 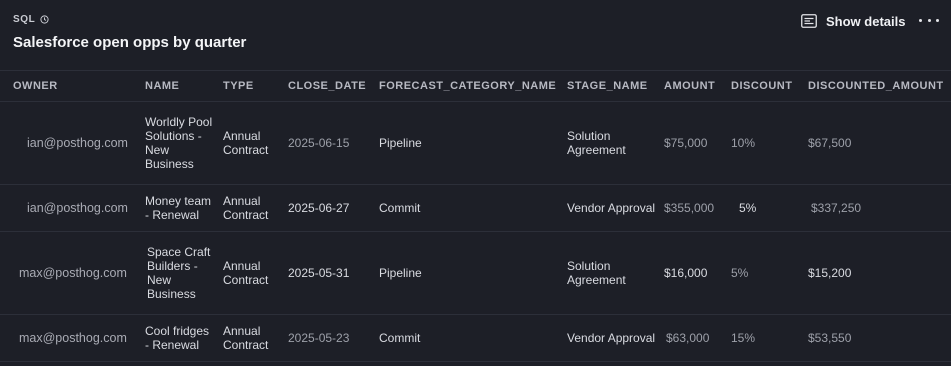 I want to click on cell-amount: $16,000, so click(x=686, y=273).